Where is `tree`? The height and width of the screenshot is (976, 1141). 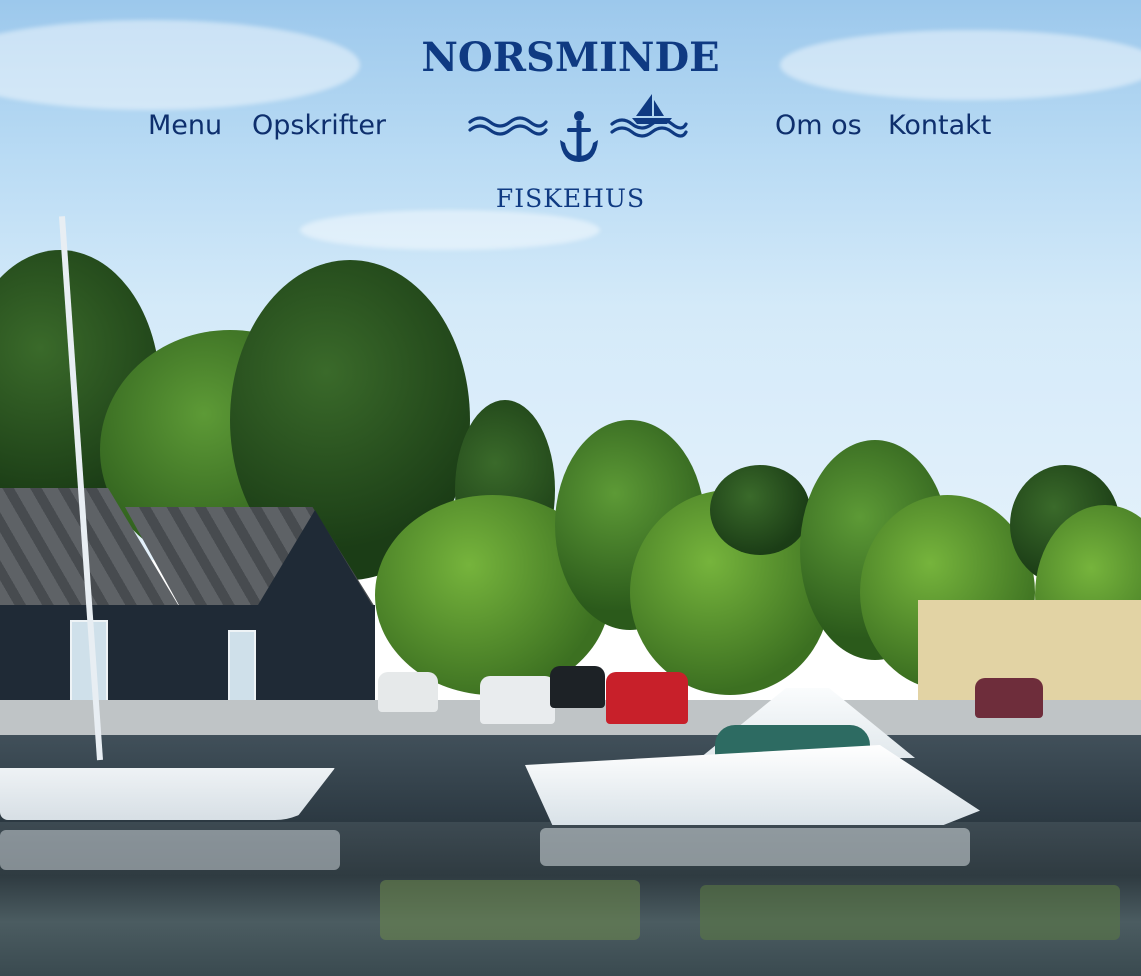
tree is located at coordinates (760, 510).